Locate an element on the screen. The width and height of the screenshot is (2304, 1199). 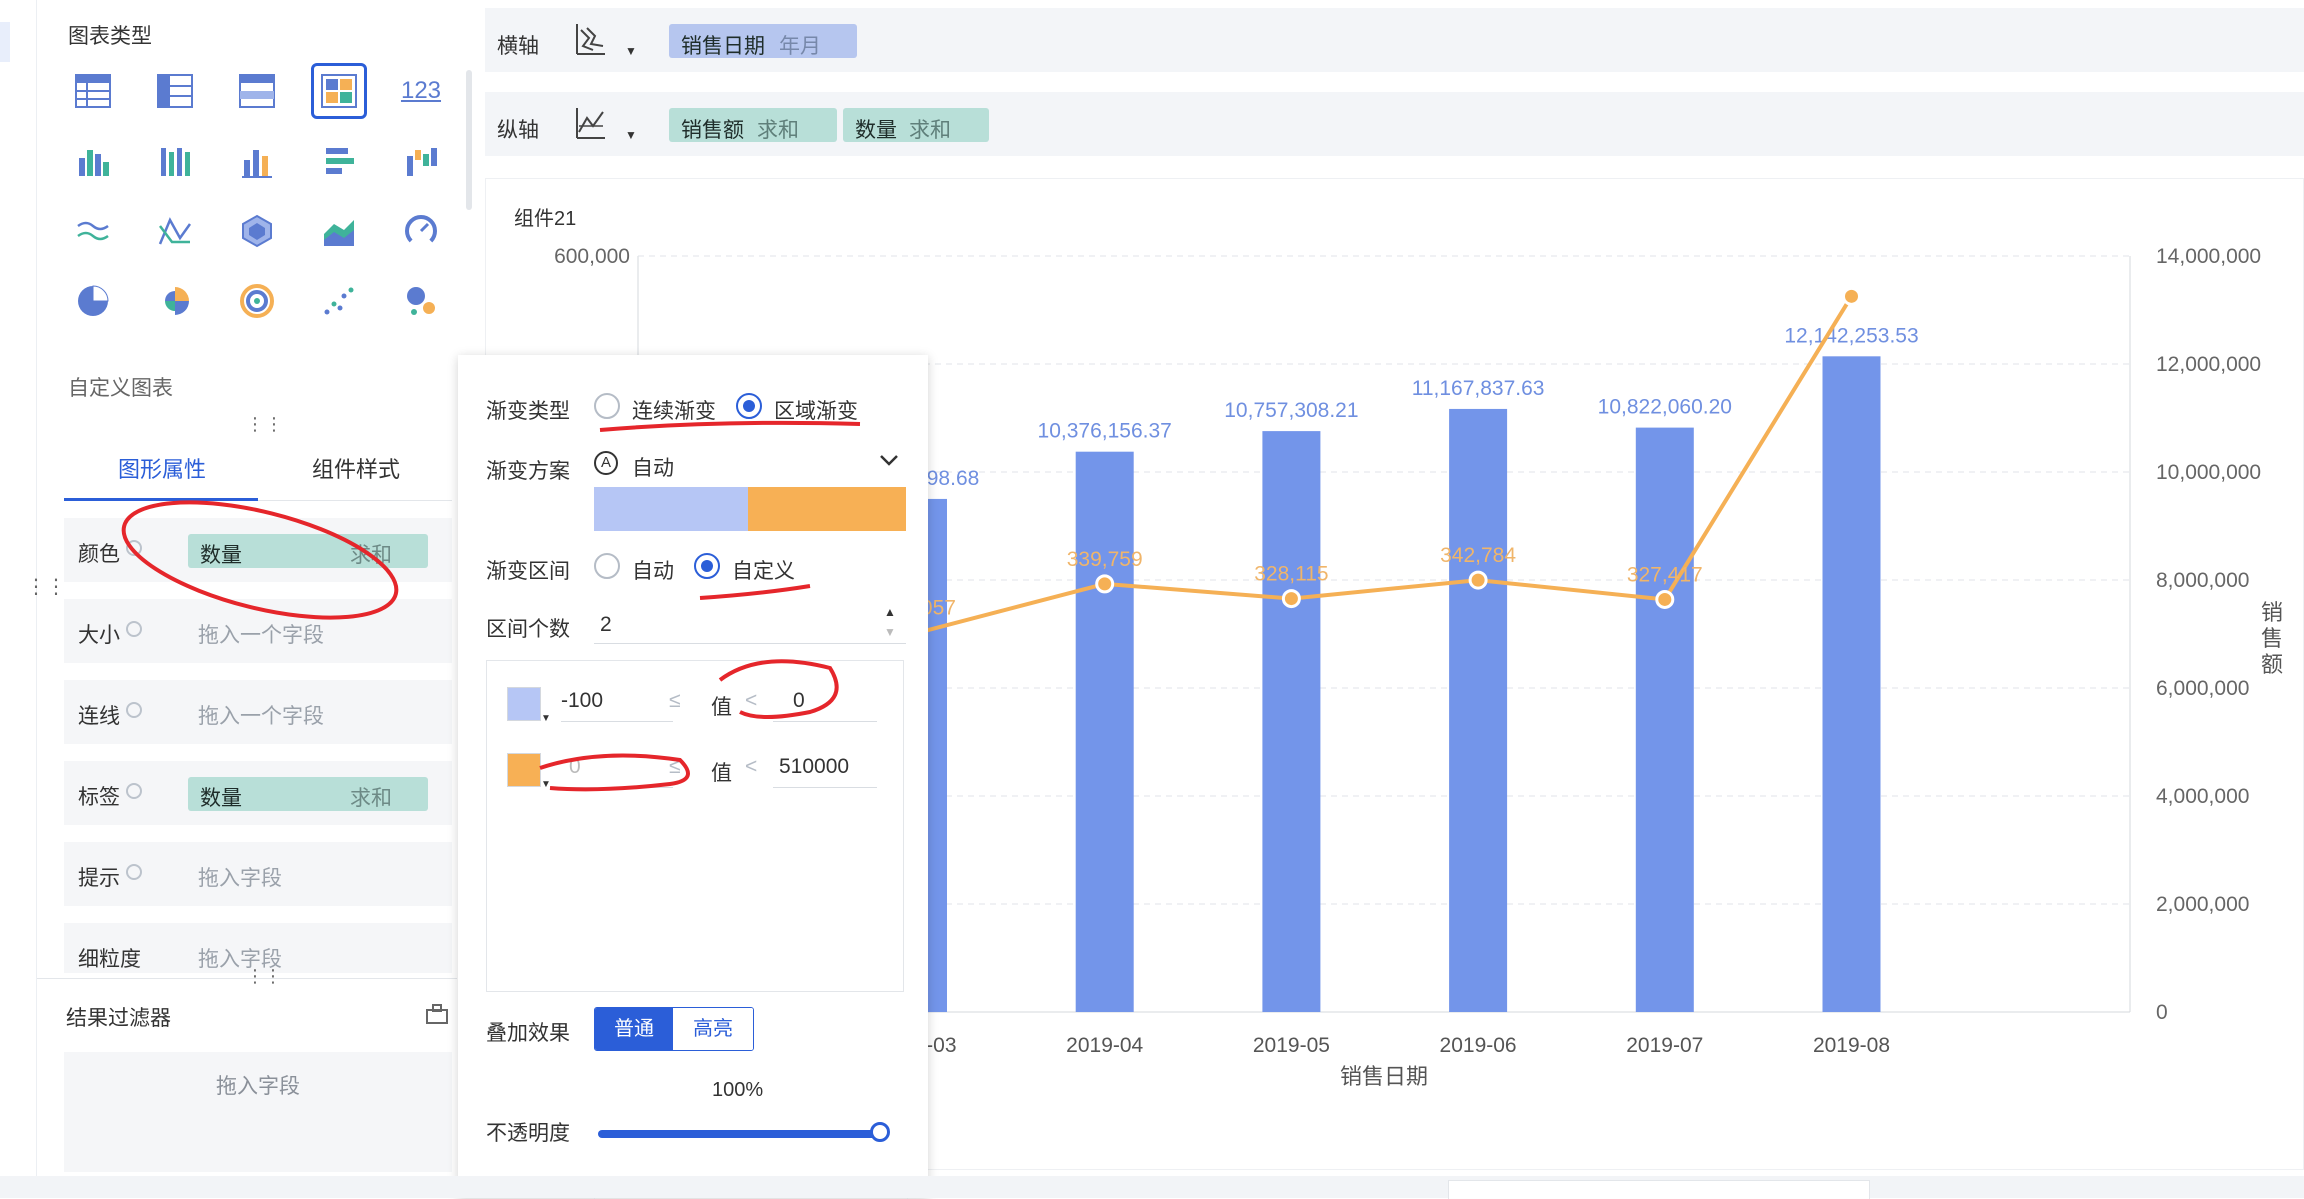
opacity-slider-knob is located at coordinates (880, 1132).